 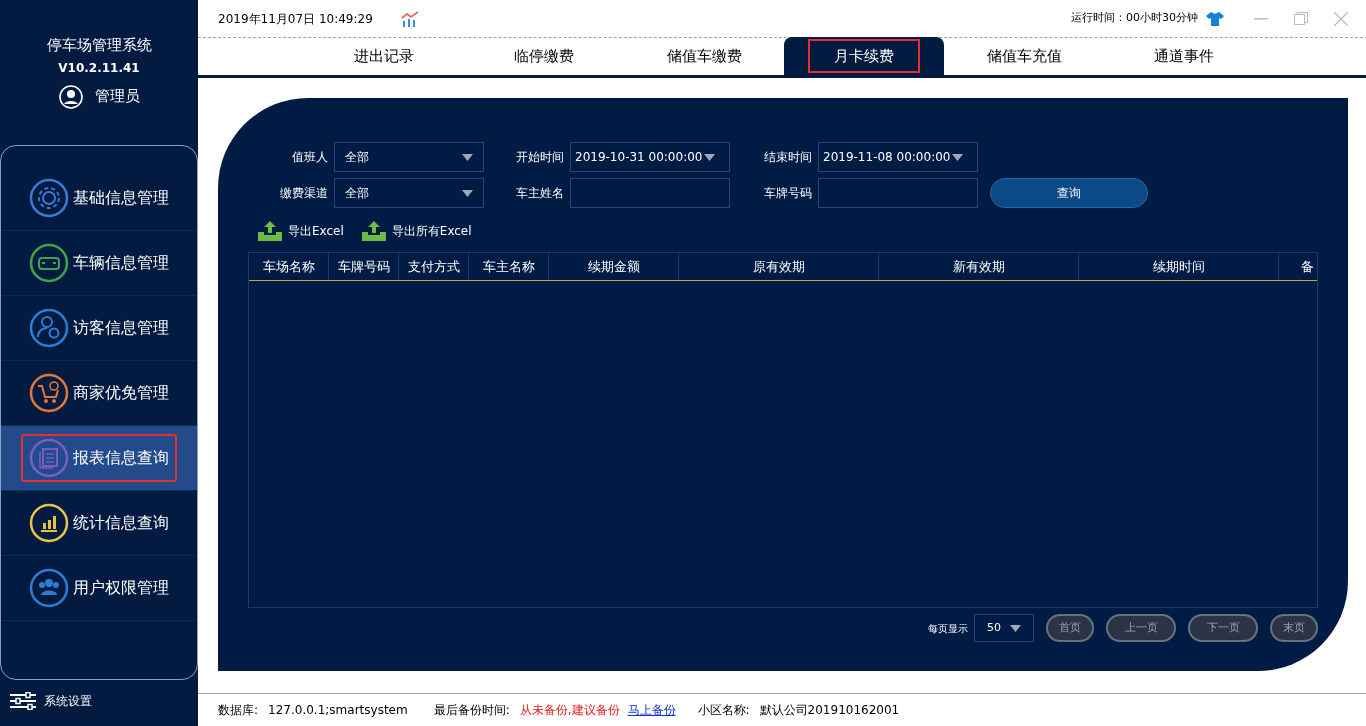 I want to click on community-label: 小区名称:, so click(x=723, y=710).